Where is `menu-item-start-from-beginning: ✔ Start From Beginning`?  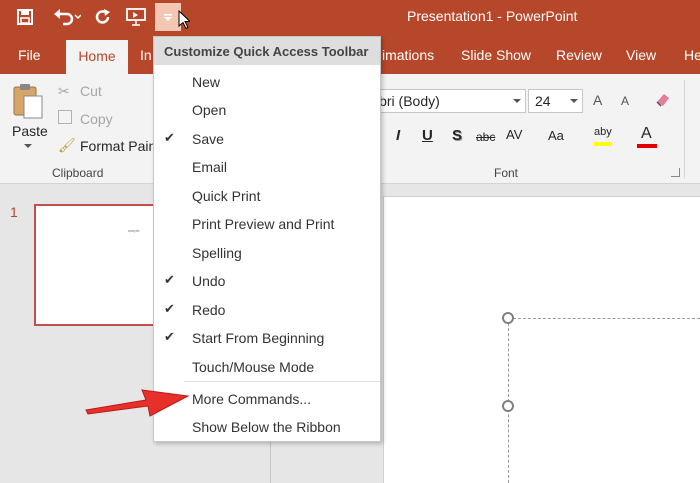
menu-item-start-from-beginning: ✔ Start From Beginning is located at coordinates (267, 339).